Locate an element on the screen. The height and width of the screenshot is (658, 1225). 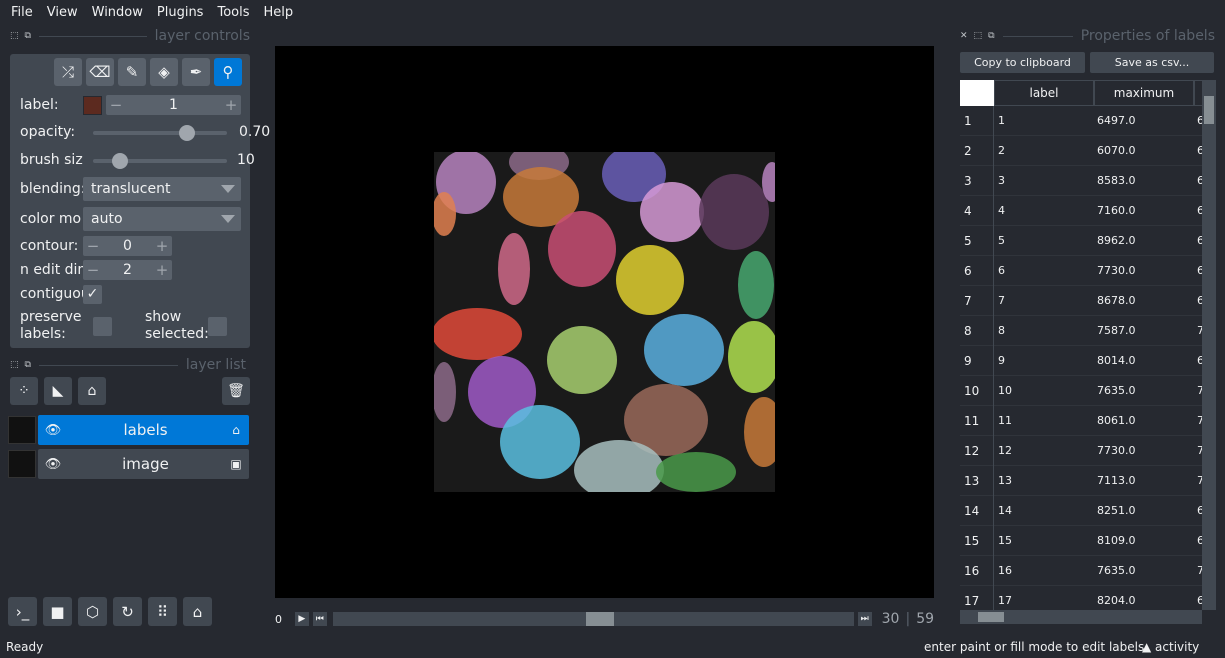
ndisplay-button: ■ is located at coordinates (57, 611).